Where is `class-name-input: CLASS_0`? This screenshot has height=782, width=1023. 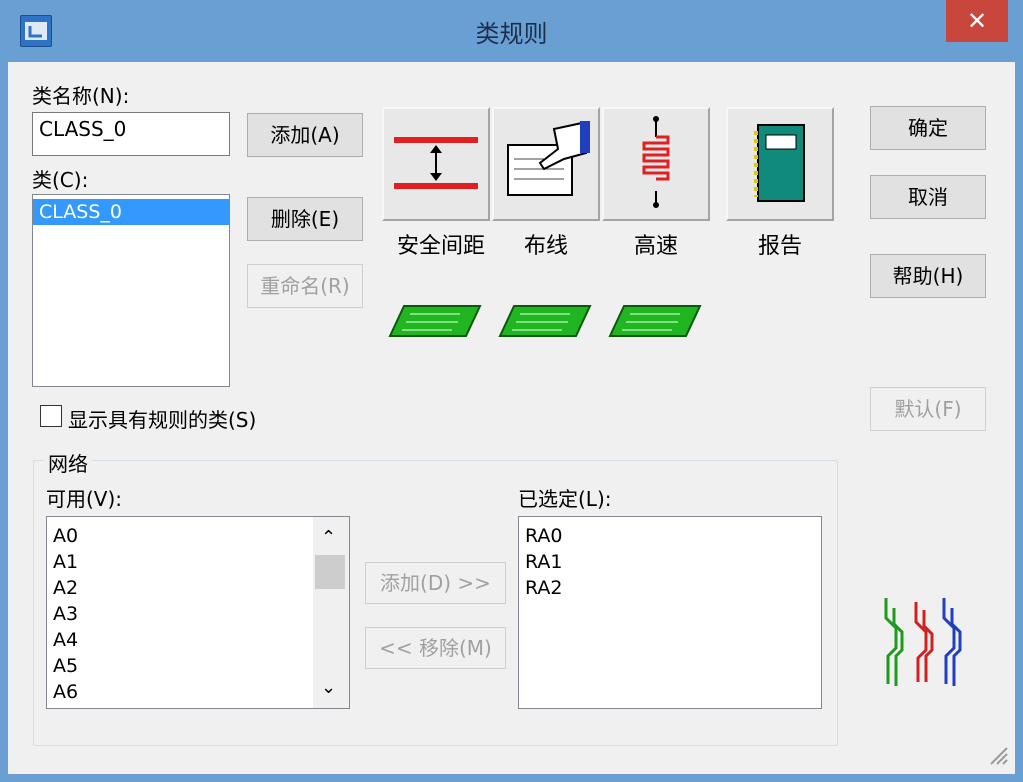
class-name-input: CLASS_0 is located at coordinates (131, 134).